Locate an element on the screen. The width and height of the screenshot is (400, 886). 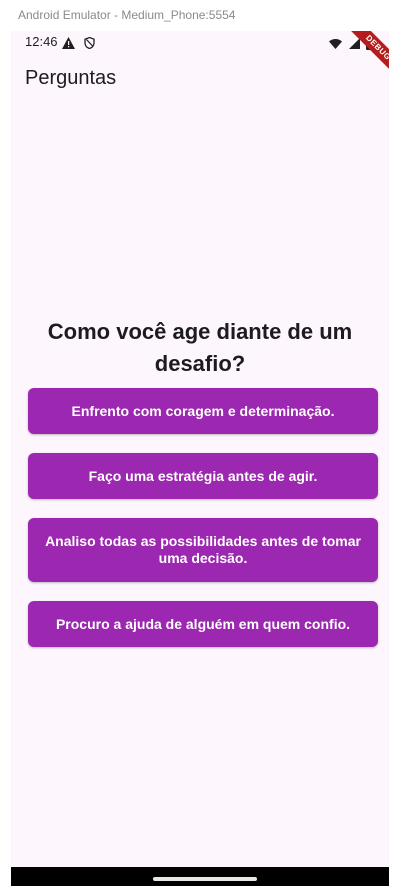
navigation-bar is located at coordinates (200, 876).